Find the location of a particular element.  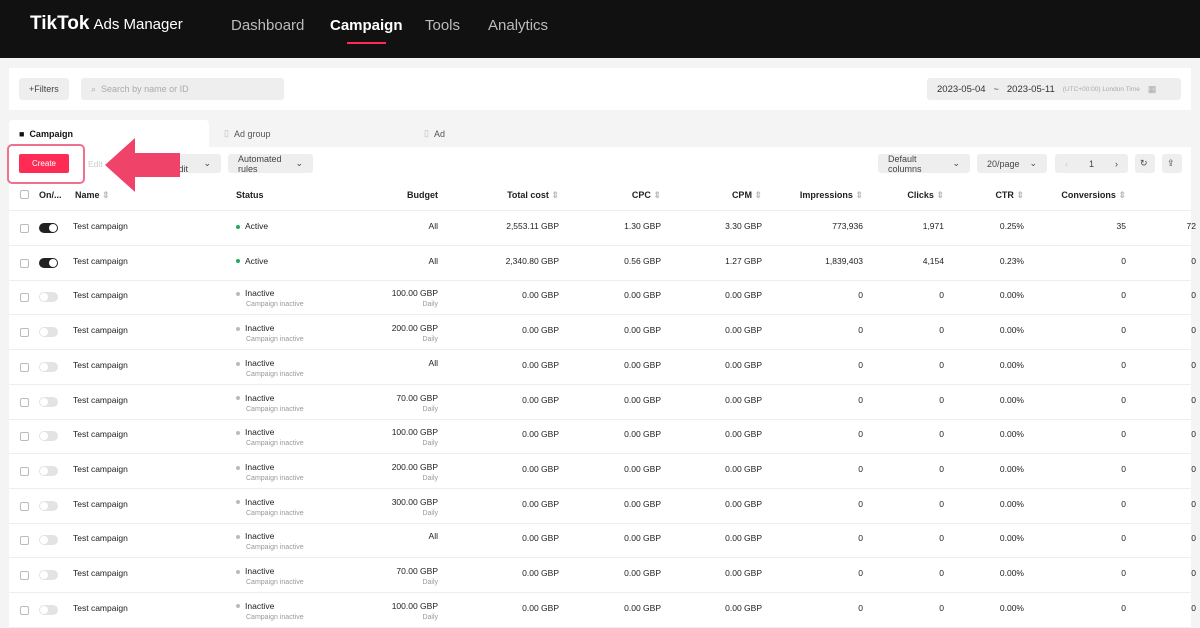

refresh-icon: ↻ is located at coordinates (1145, 163).